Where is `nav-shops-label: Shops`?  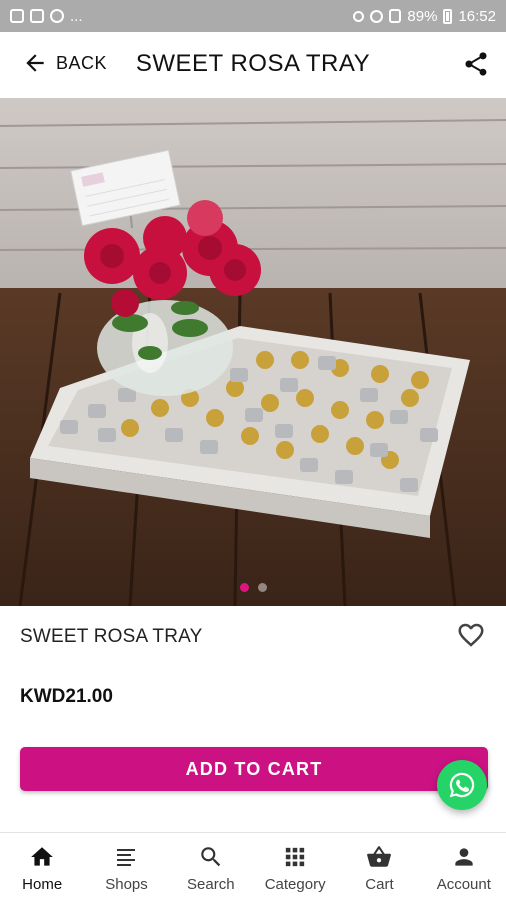 nav-shops-label: Shops is located at coordinates (126, 884).